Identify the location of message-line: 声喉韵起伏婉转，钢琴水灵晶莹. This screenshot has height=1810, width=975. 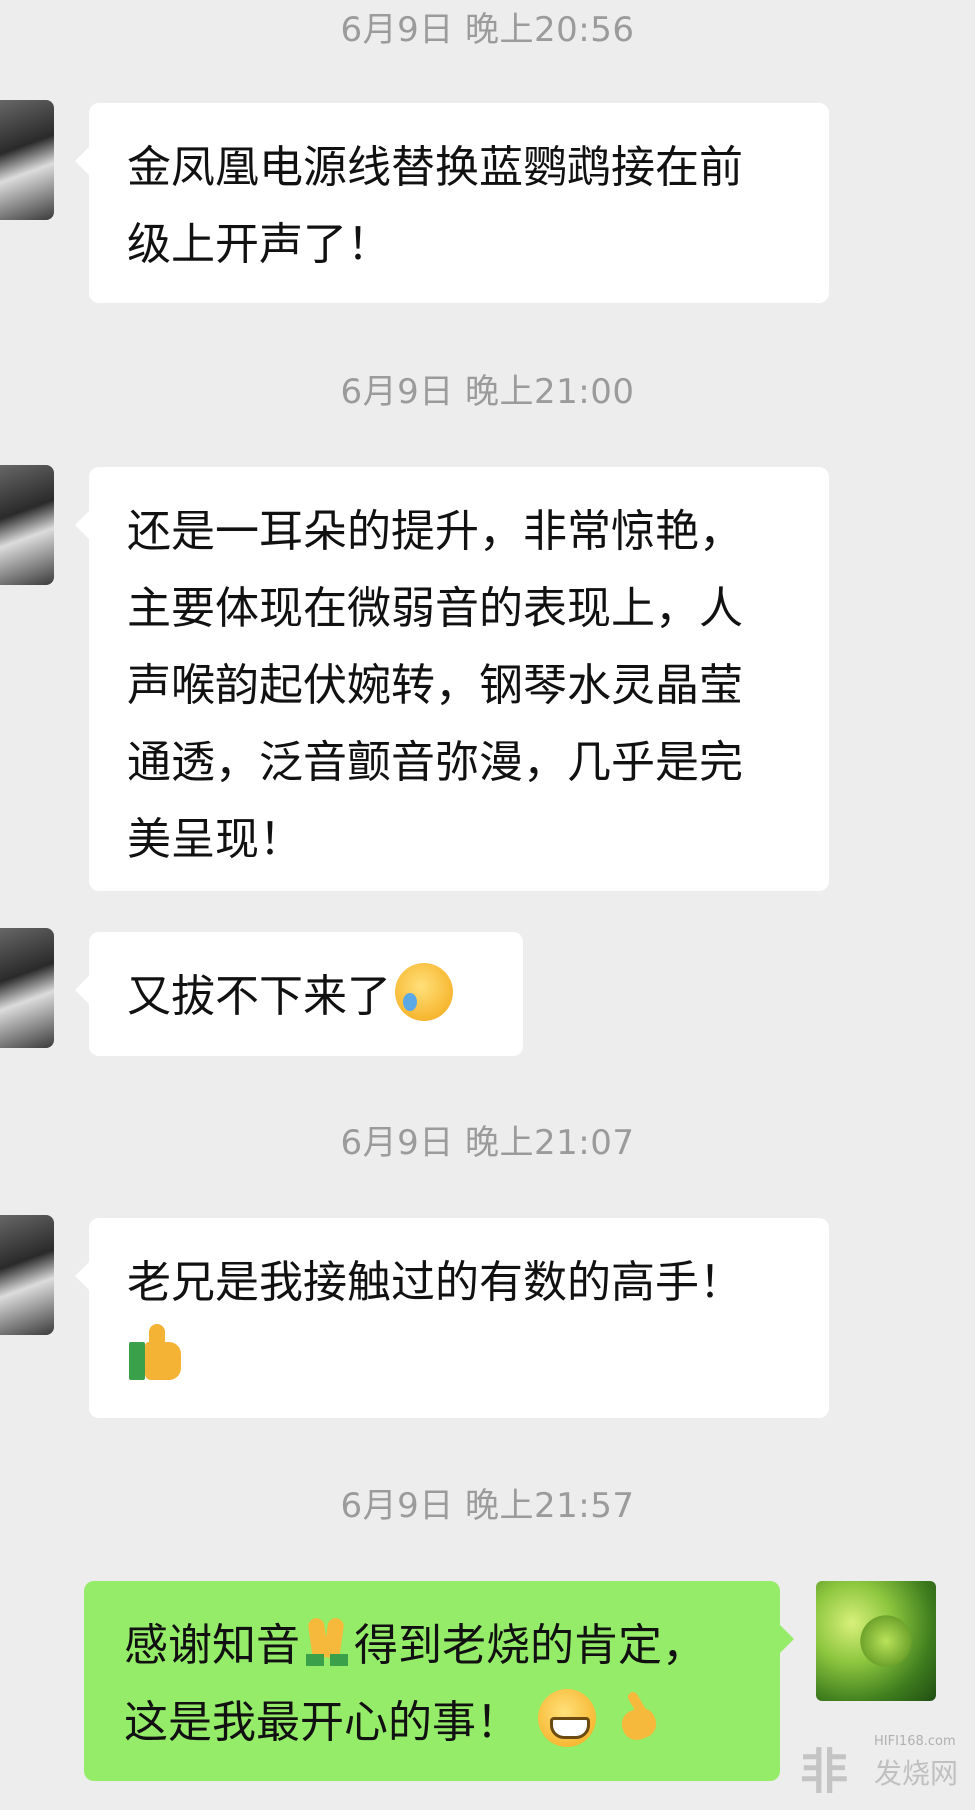
(435, 685).